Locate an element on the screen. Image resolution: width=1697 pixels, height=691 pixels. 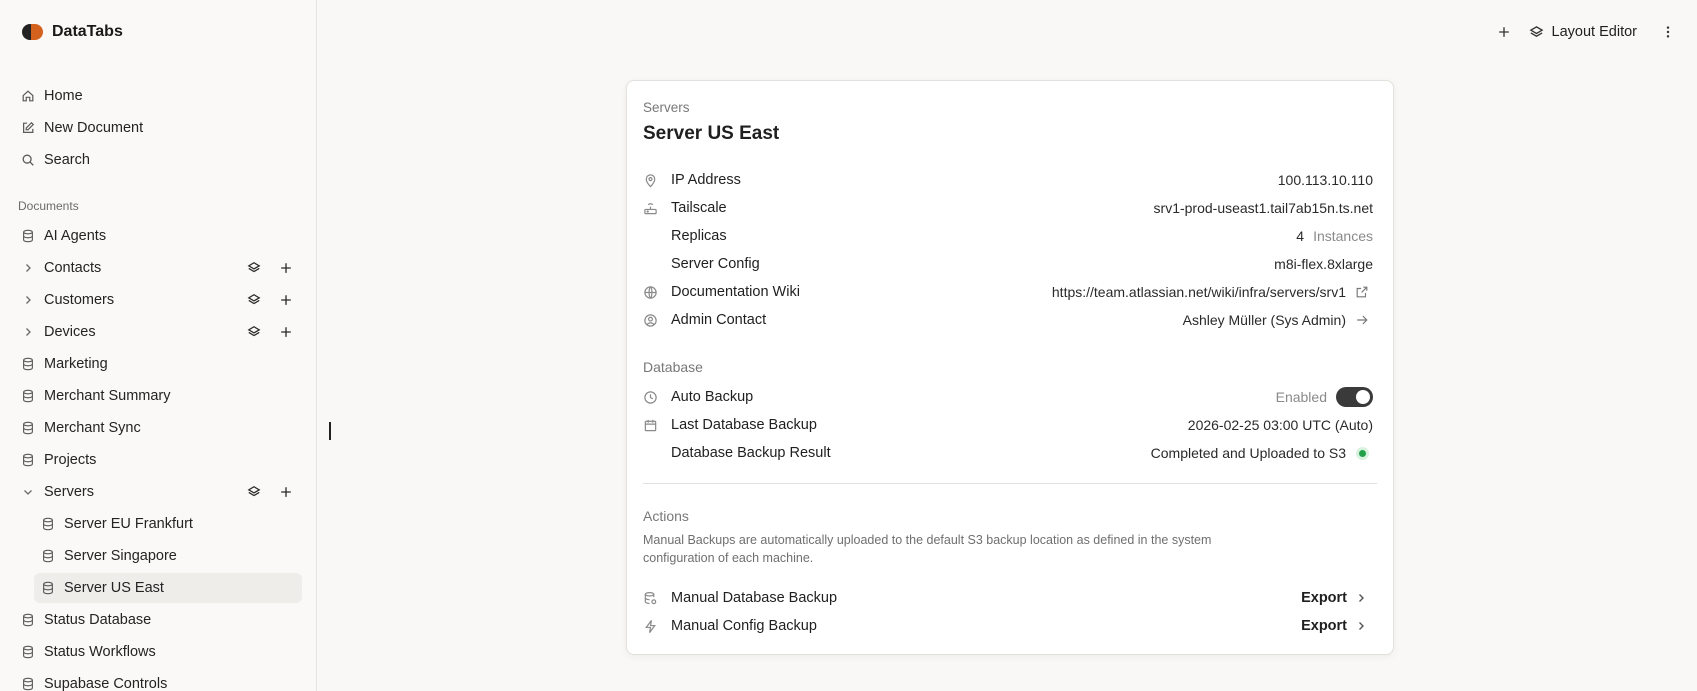
sidebar-item-label: Projects is located at coordinates (70, 460).